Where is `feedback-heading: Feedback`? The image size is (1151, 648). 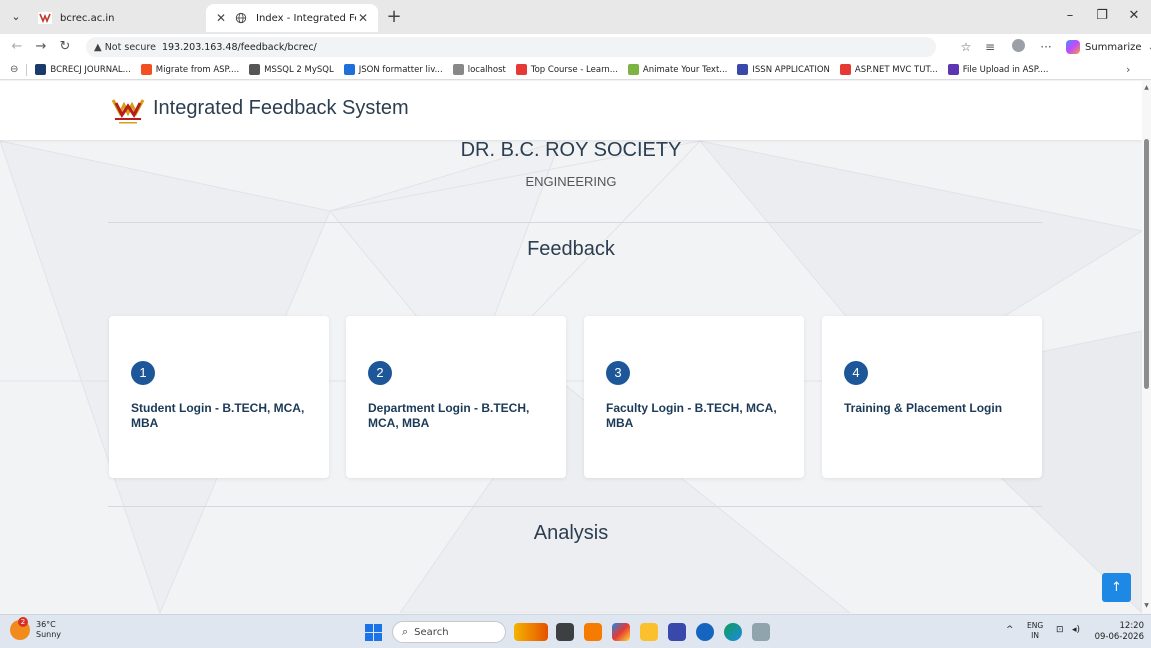
feedback-heading: Feedback is located at coordinates (571, 249).